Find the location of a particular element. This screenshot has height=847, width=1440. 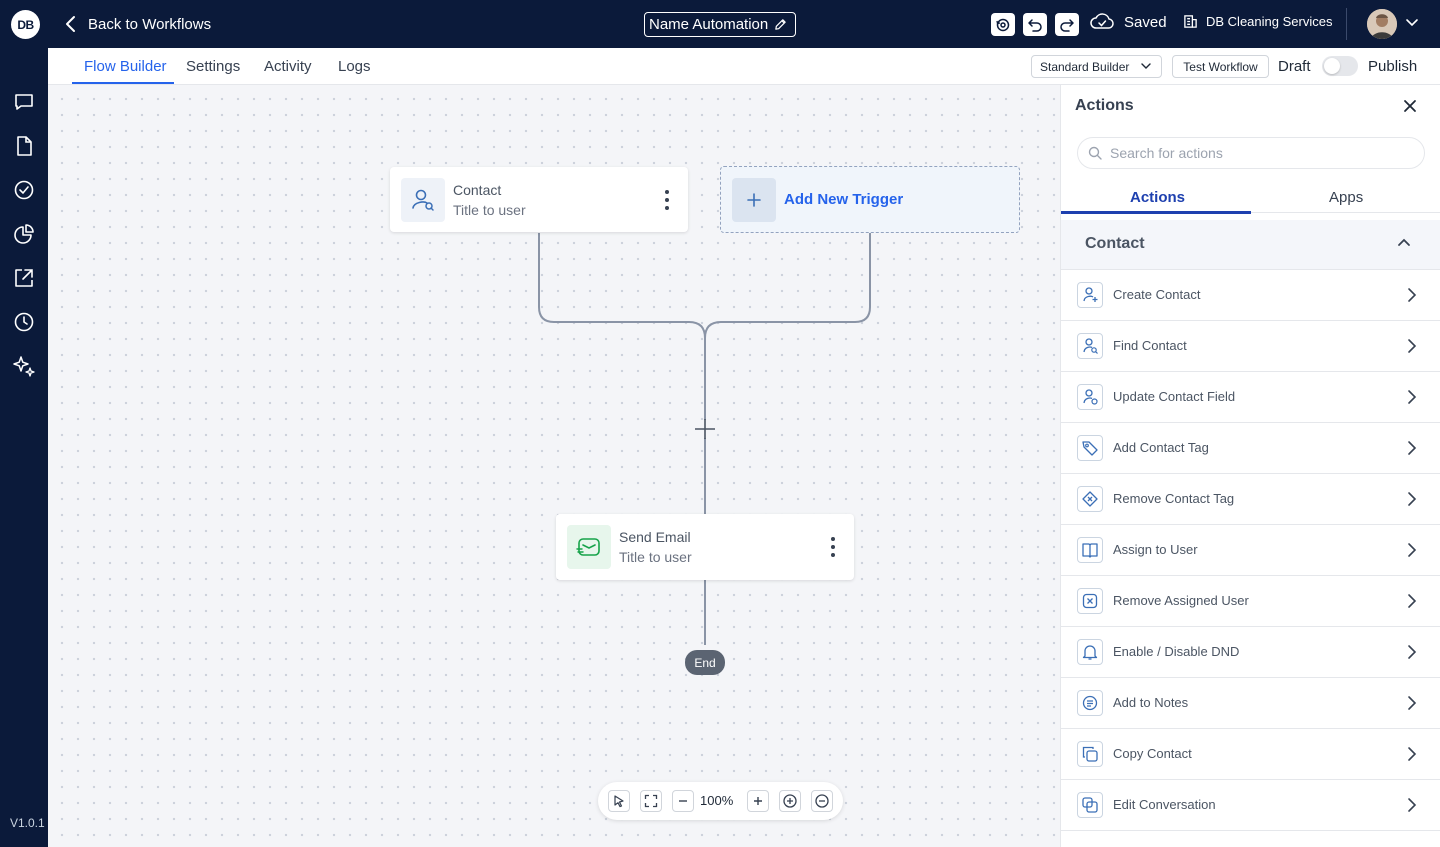

fit-view-button is located at coordinates (651, 801).